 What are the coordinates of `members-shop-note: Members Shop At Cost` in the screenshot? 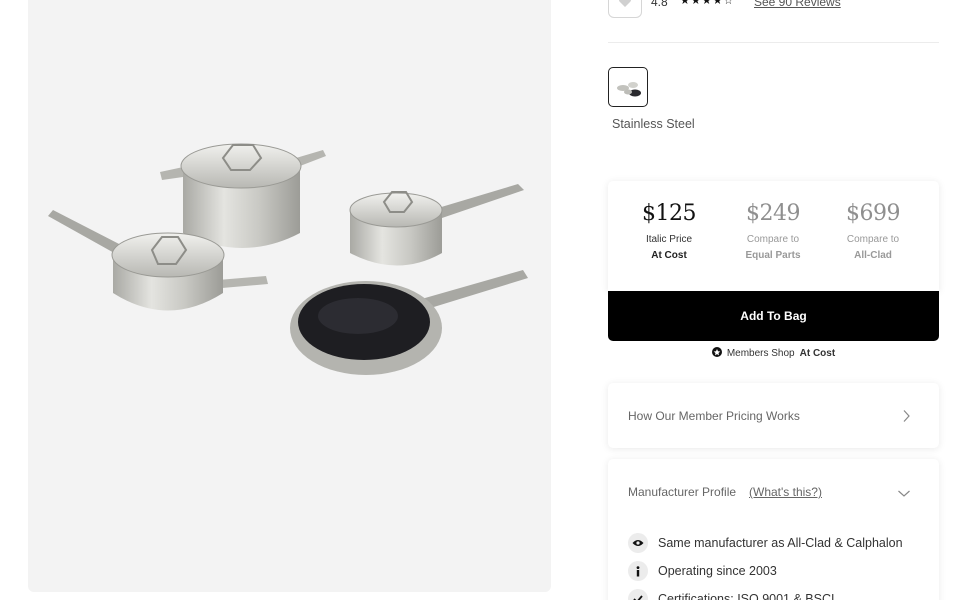 It's located at (773, 353).